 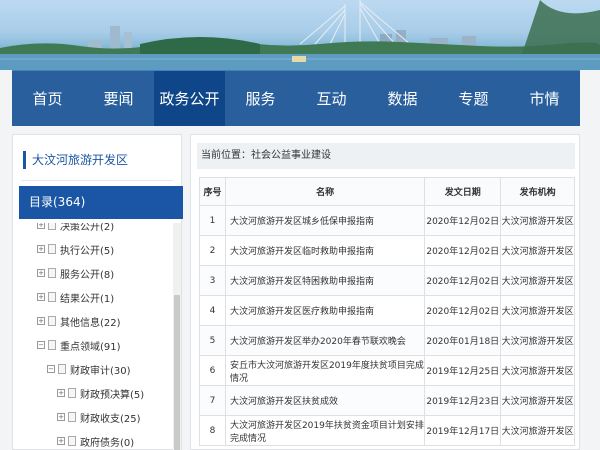 What do you see at coordinates (101, 202) in the screenshot?
I see `catalog-button: 目录(364)` at bounding box center [101, 202].